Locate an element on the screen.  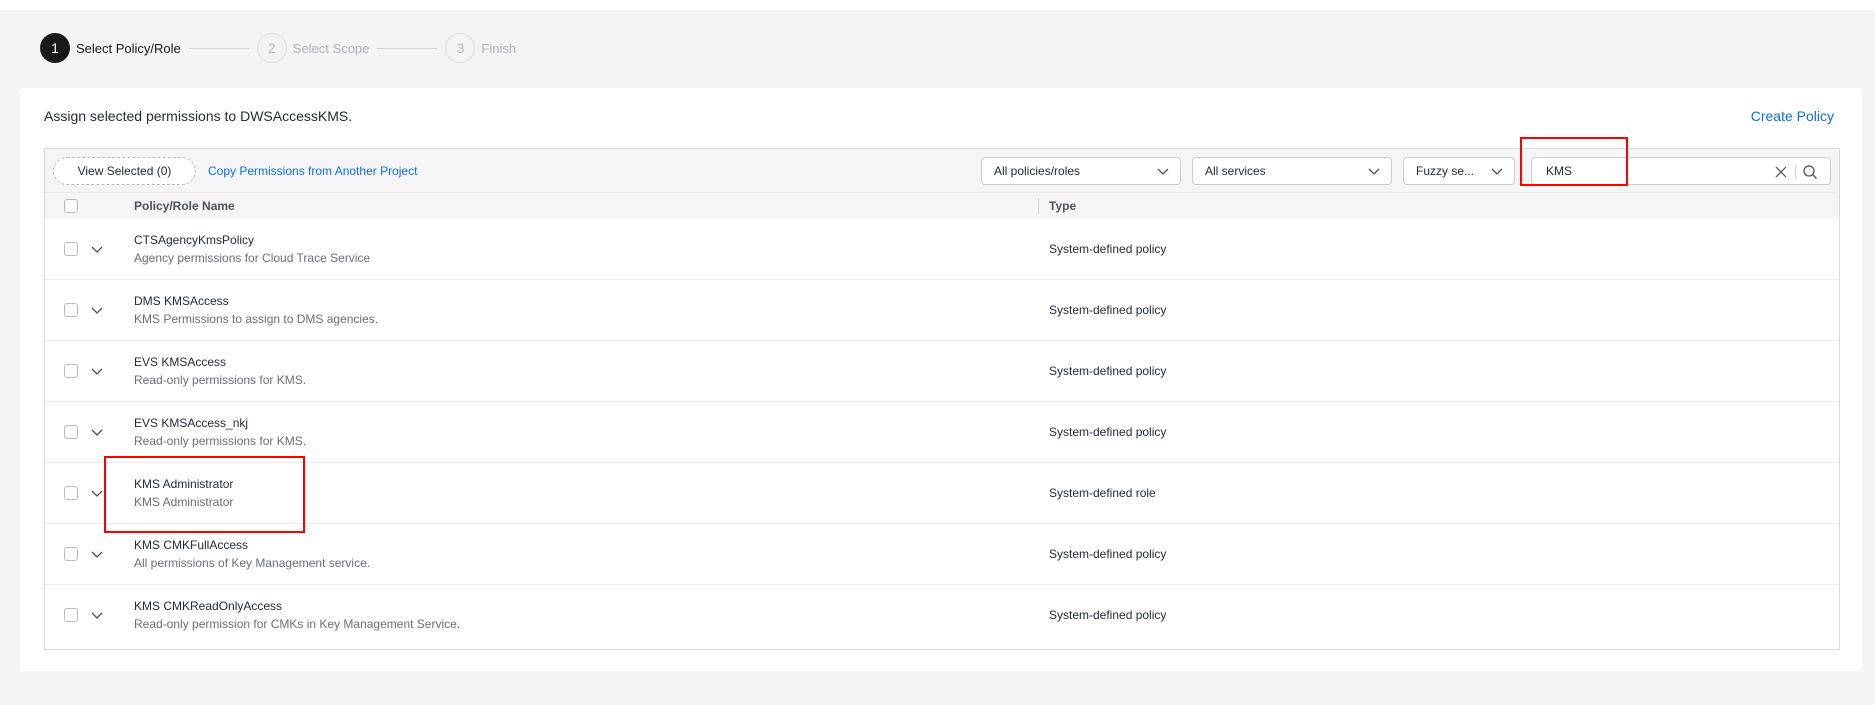
search-divider is located at coordinates (1795, 172).